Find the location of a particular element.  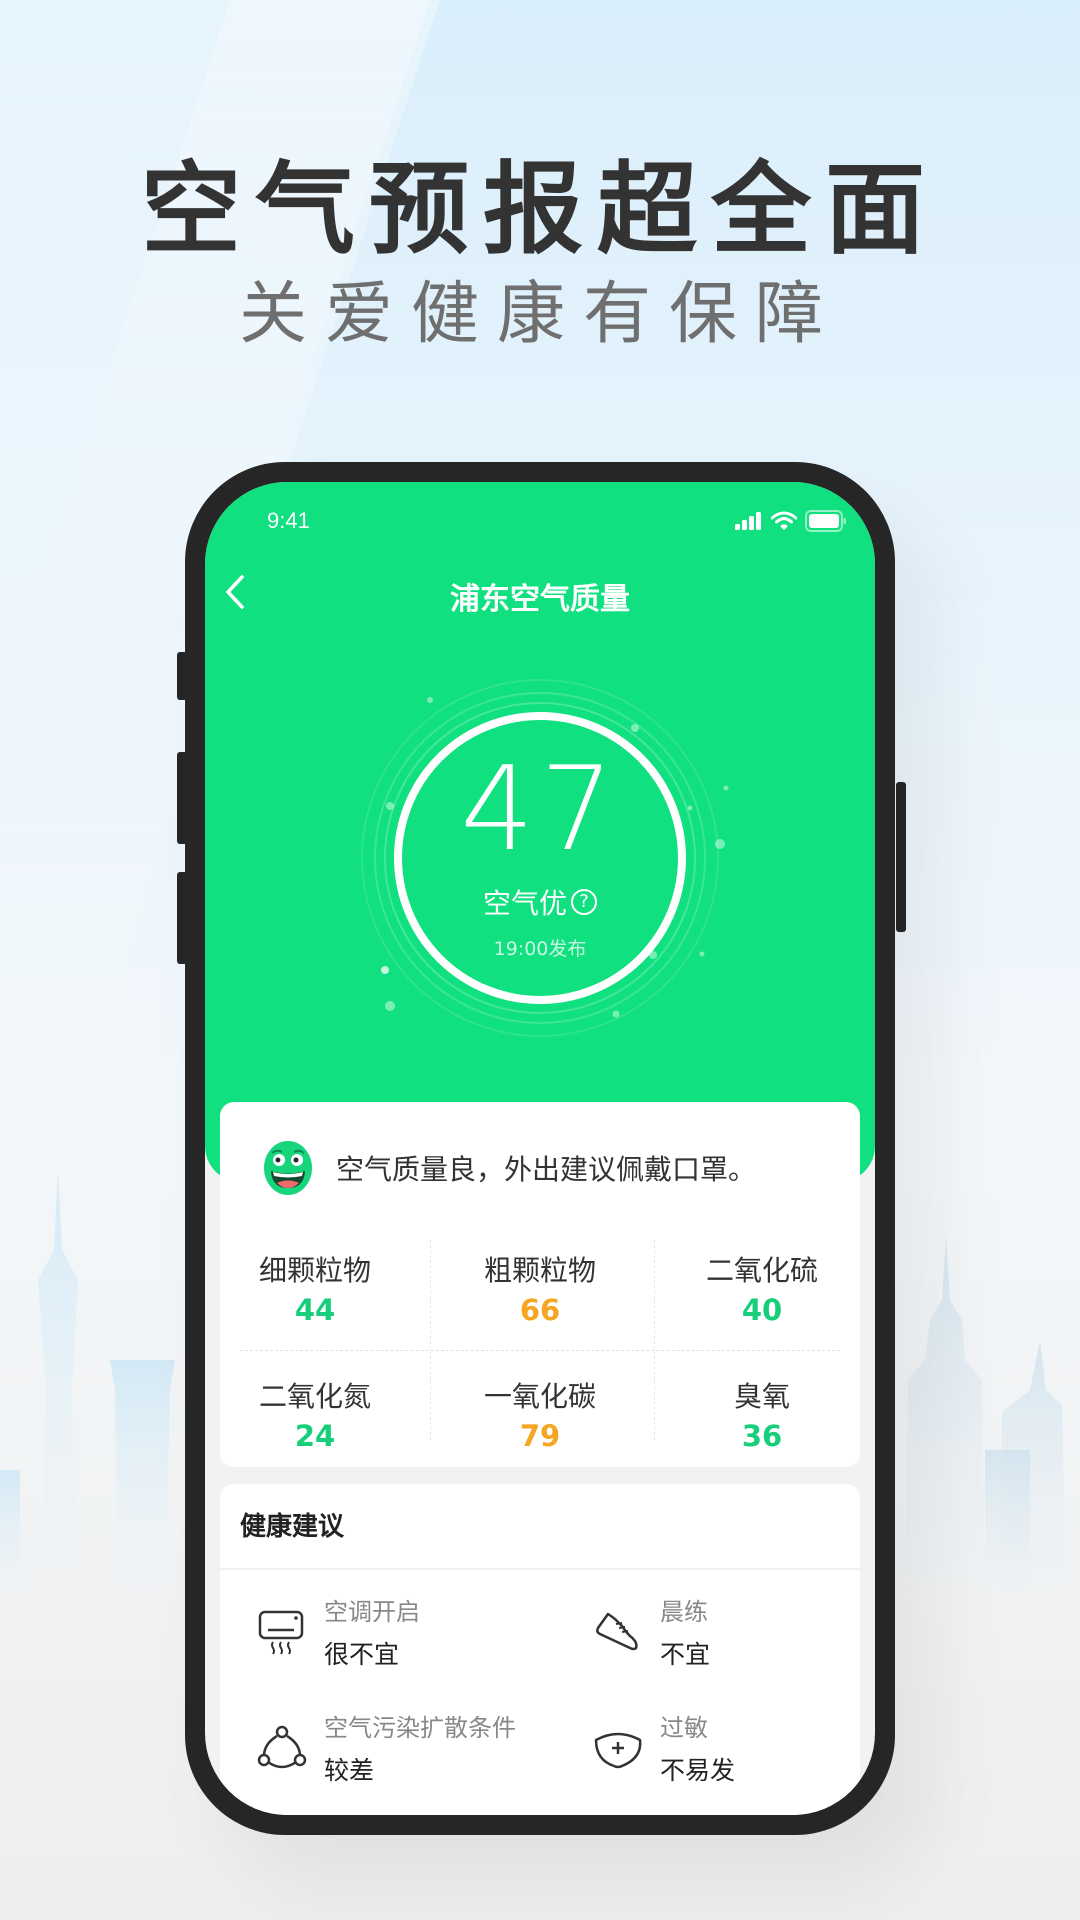

status-time: 9:41 is located at coordinates (288, 520).